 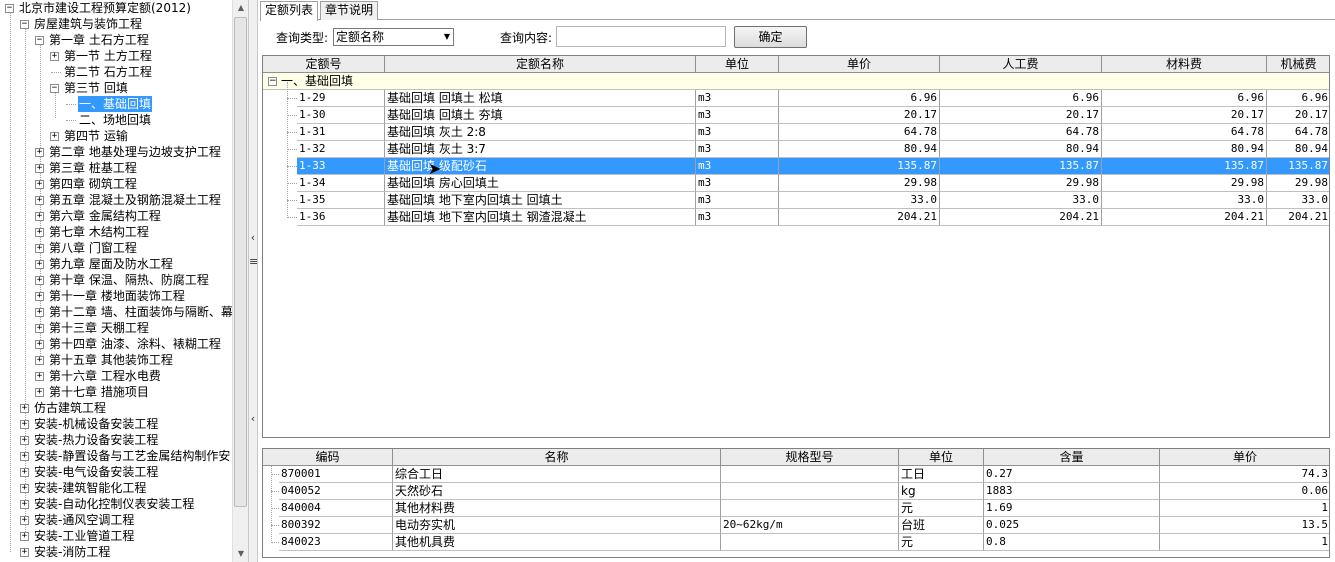 I want to click on tree-node: − 房屋建筑与装饰工程, so click(x=116, y=24).